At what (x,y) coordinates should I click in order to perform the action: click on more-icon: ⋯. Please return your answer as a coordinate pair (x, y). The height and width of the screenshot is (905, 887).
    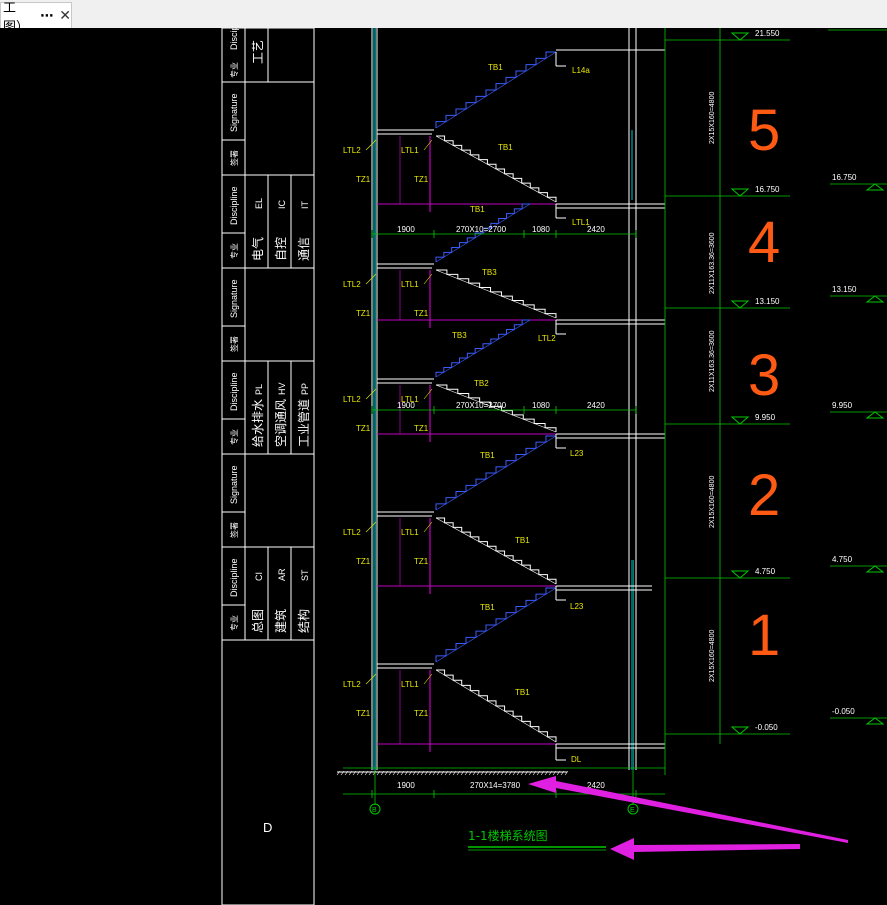
    Looking at the image, I should click on (46, 16).